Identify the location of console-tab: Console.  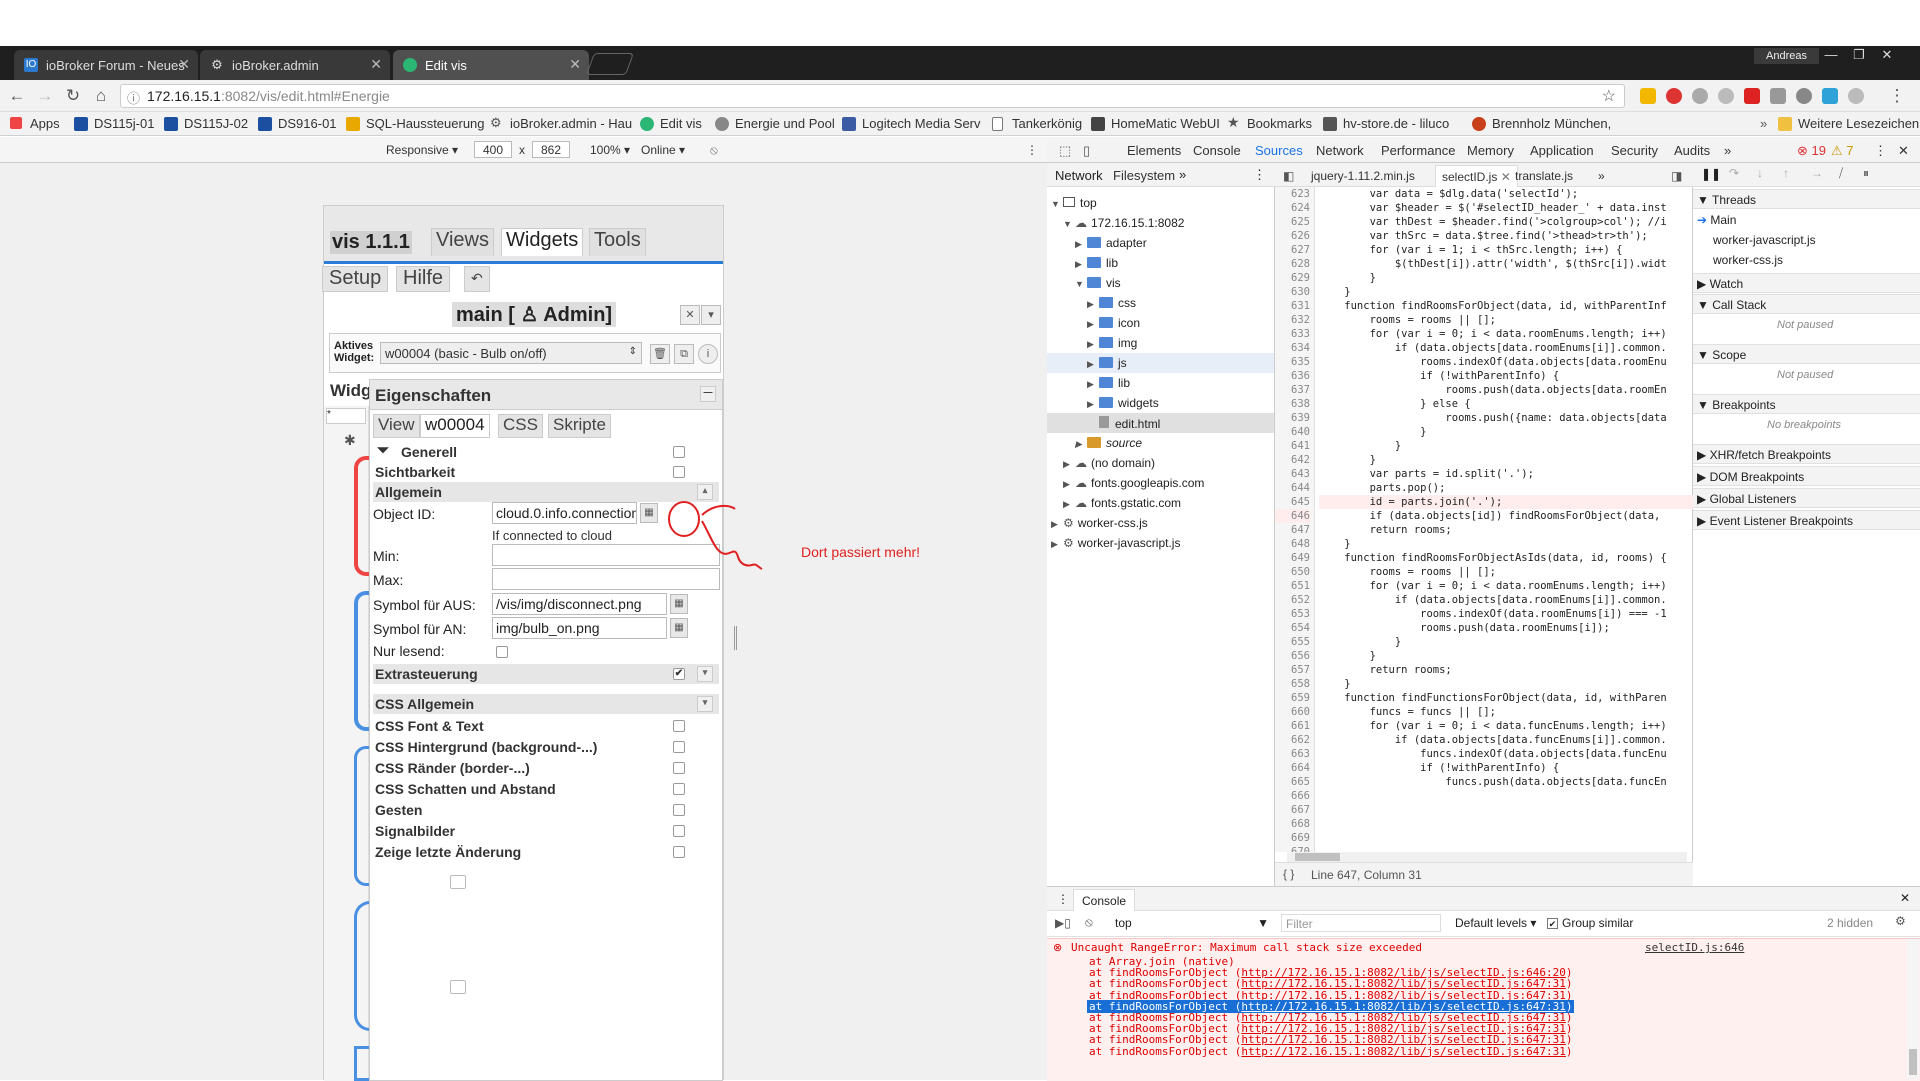
(1104, 900).